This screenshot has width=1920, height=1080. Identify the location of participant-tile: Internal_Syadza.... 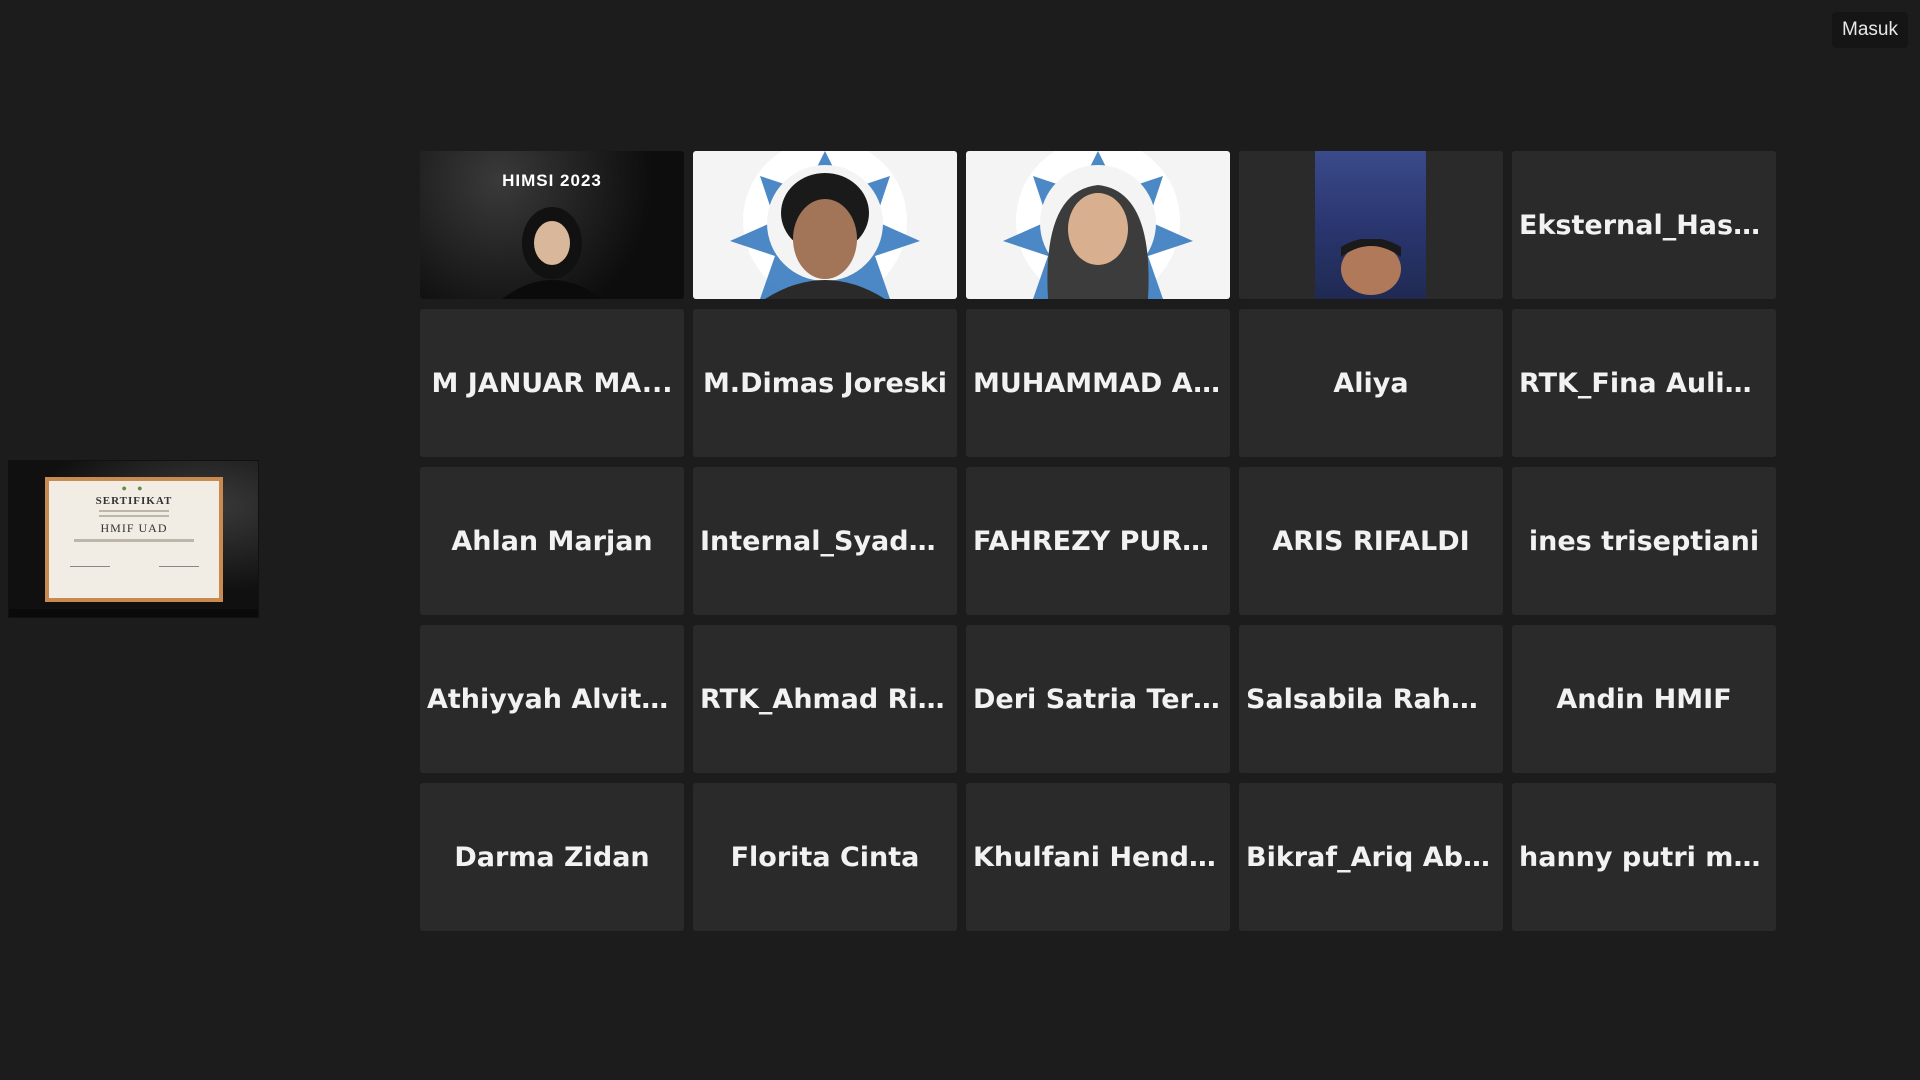
(825, 541).